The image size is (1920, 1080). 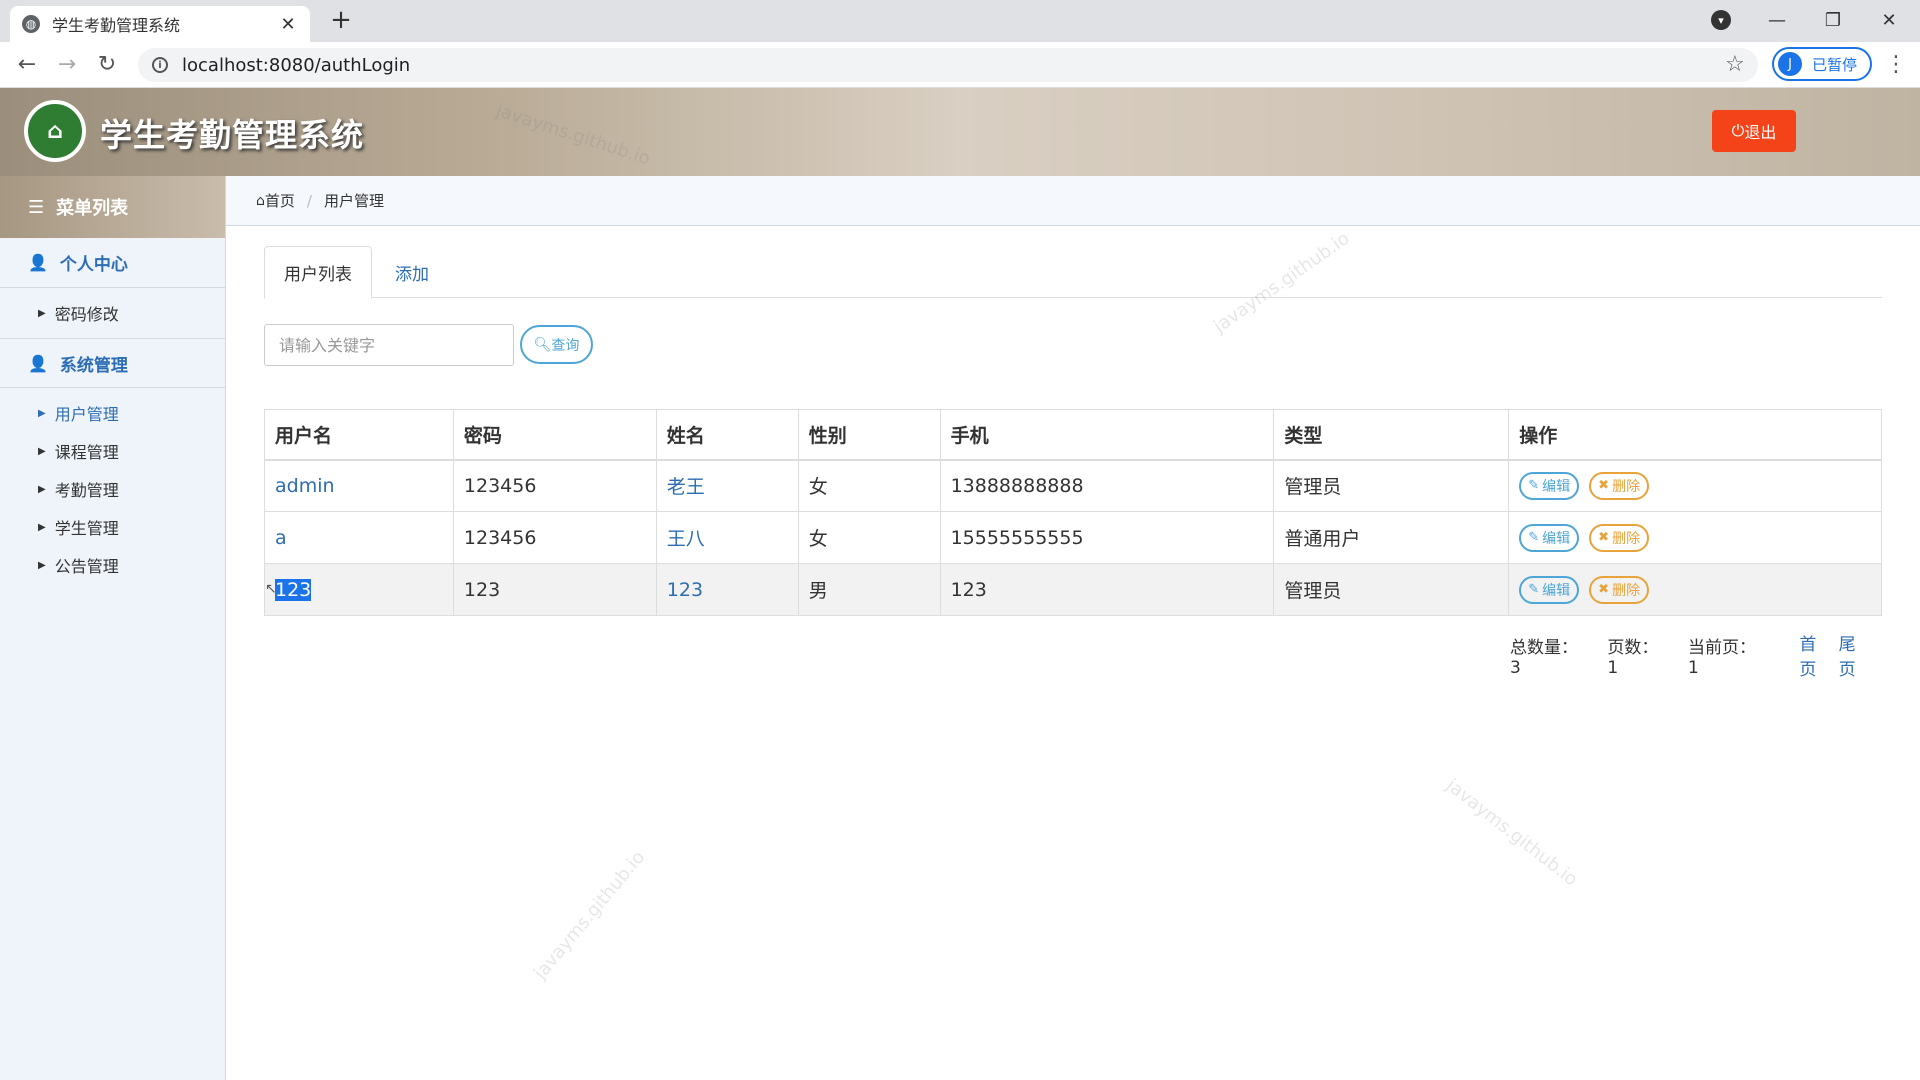 I want to click on back-button: ←, so click(x=27, y=65).